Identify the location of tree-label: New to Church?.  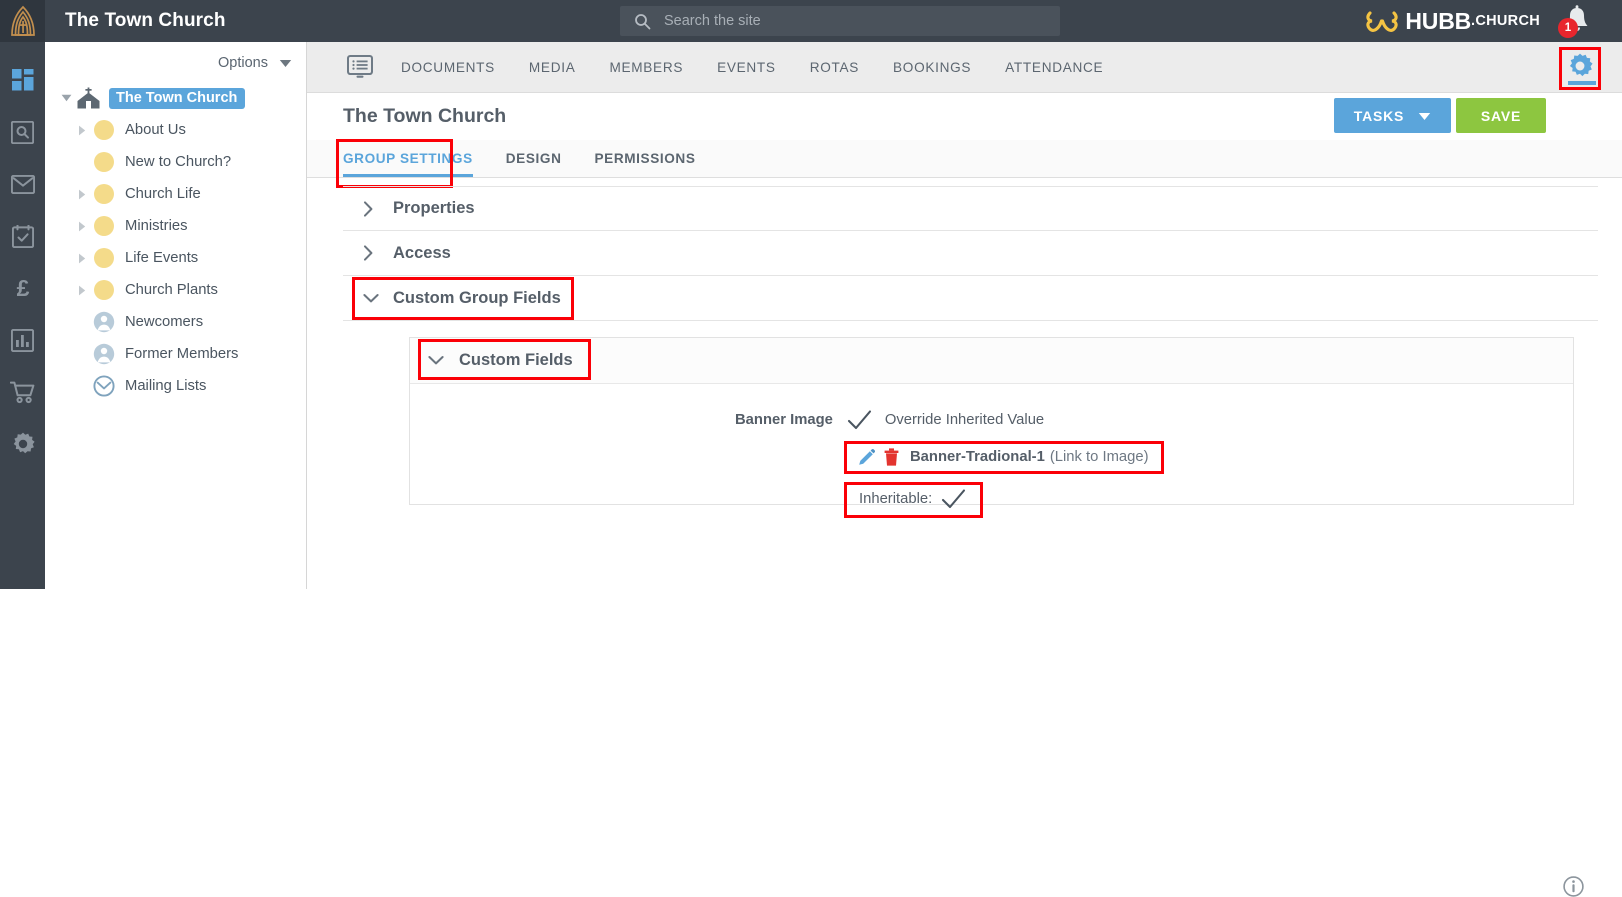
(178, 162).